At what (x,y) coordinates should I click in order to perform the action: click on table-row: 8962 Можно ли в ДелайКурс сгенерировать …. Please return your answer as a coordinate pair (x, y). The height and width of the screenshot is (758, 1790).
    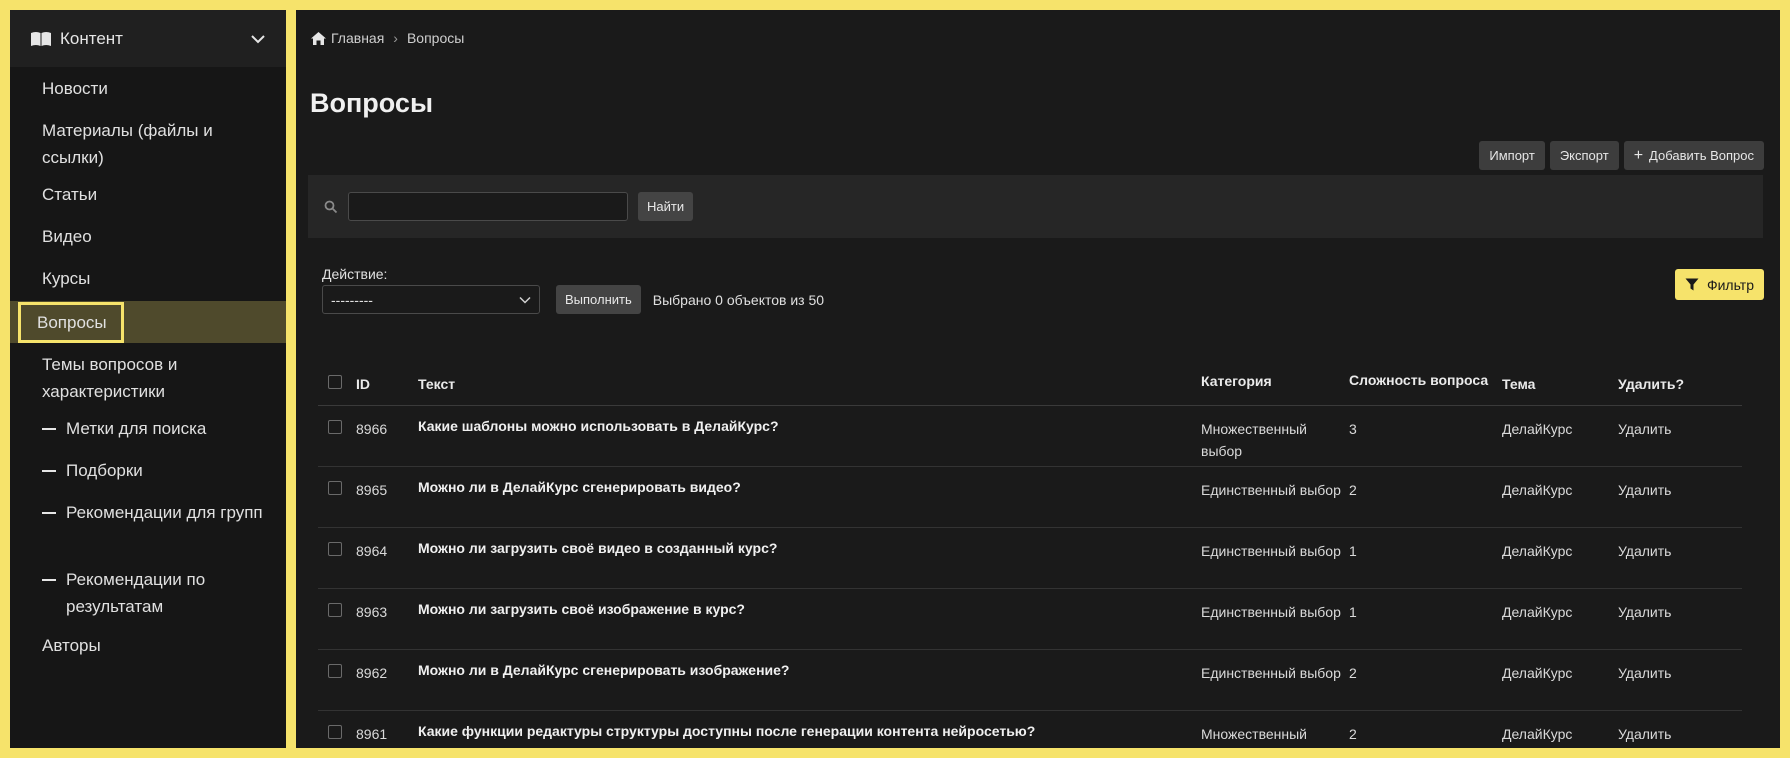
    Looking at the image, I should click on (1030, 680).